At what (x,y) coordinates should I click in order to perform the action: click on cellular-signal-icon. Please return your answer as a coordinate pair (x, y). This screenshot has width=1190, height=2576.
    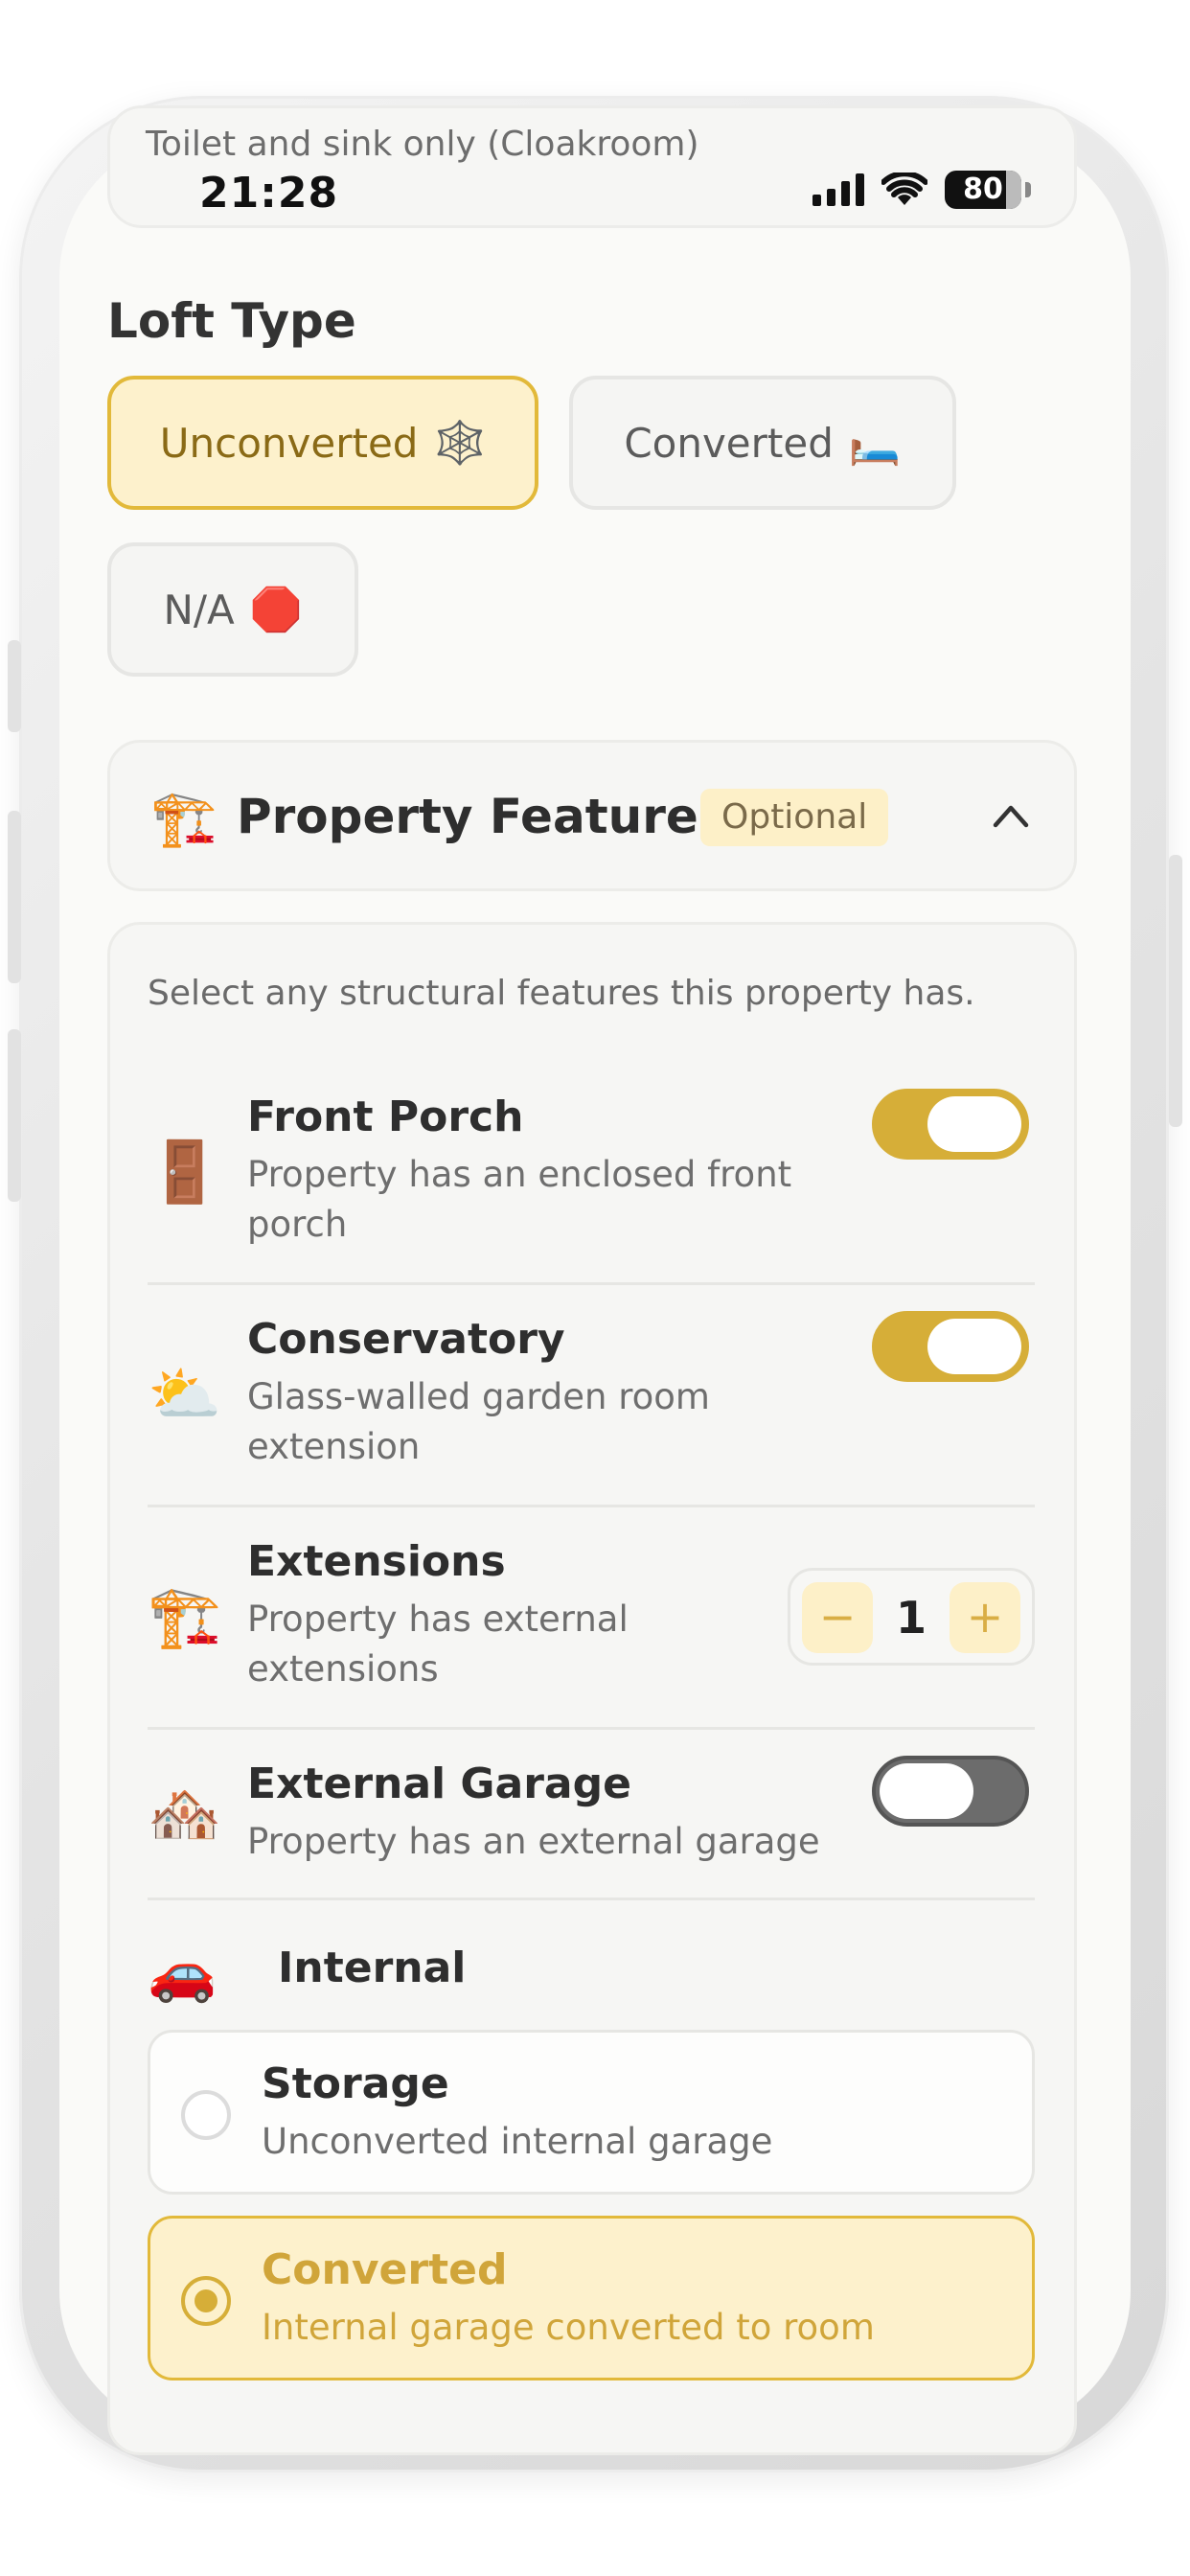
    Looking at the image, I should click on (838, 189).